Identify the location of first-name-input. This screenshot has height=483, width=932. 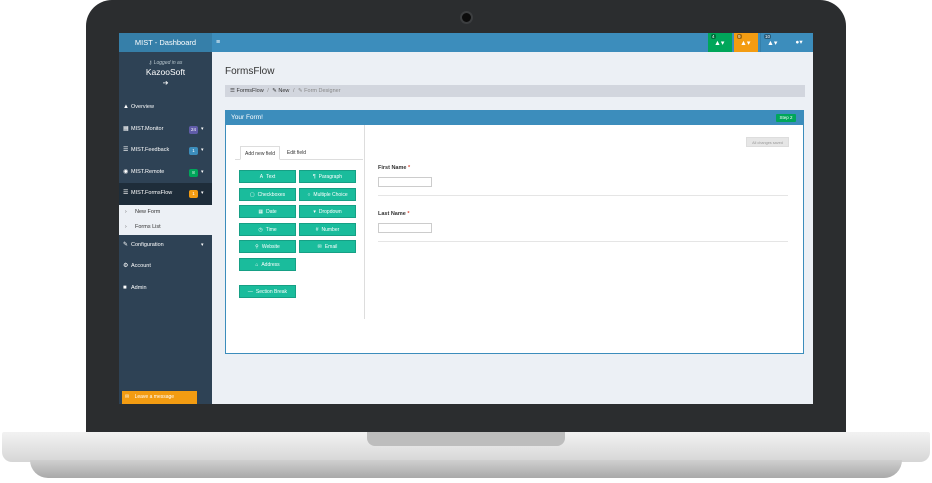
(405, 182).